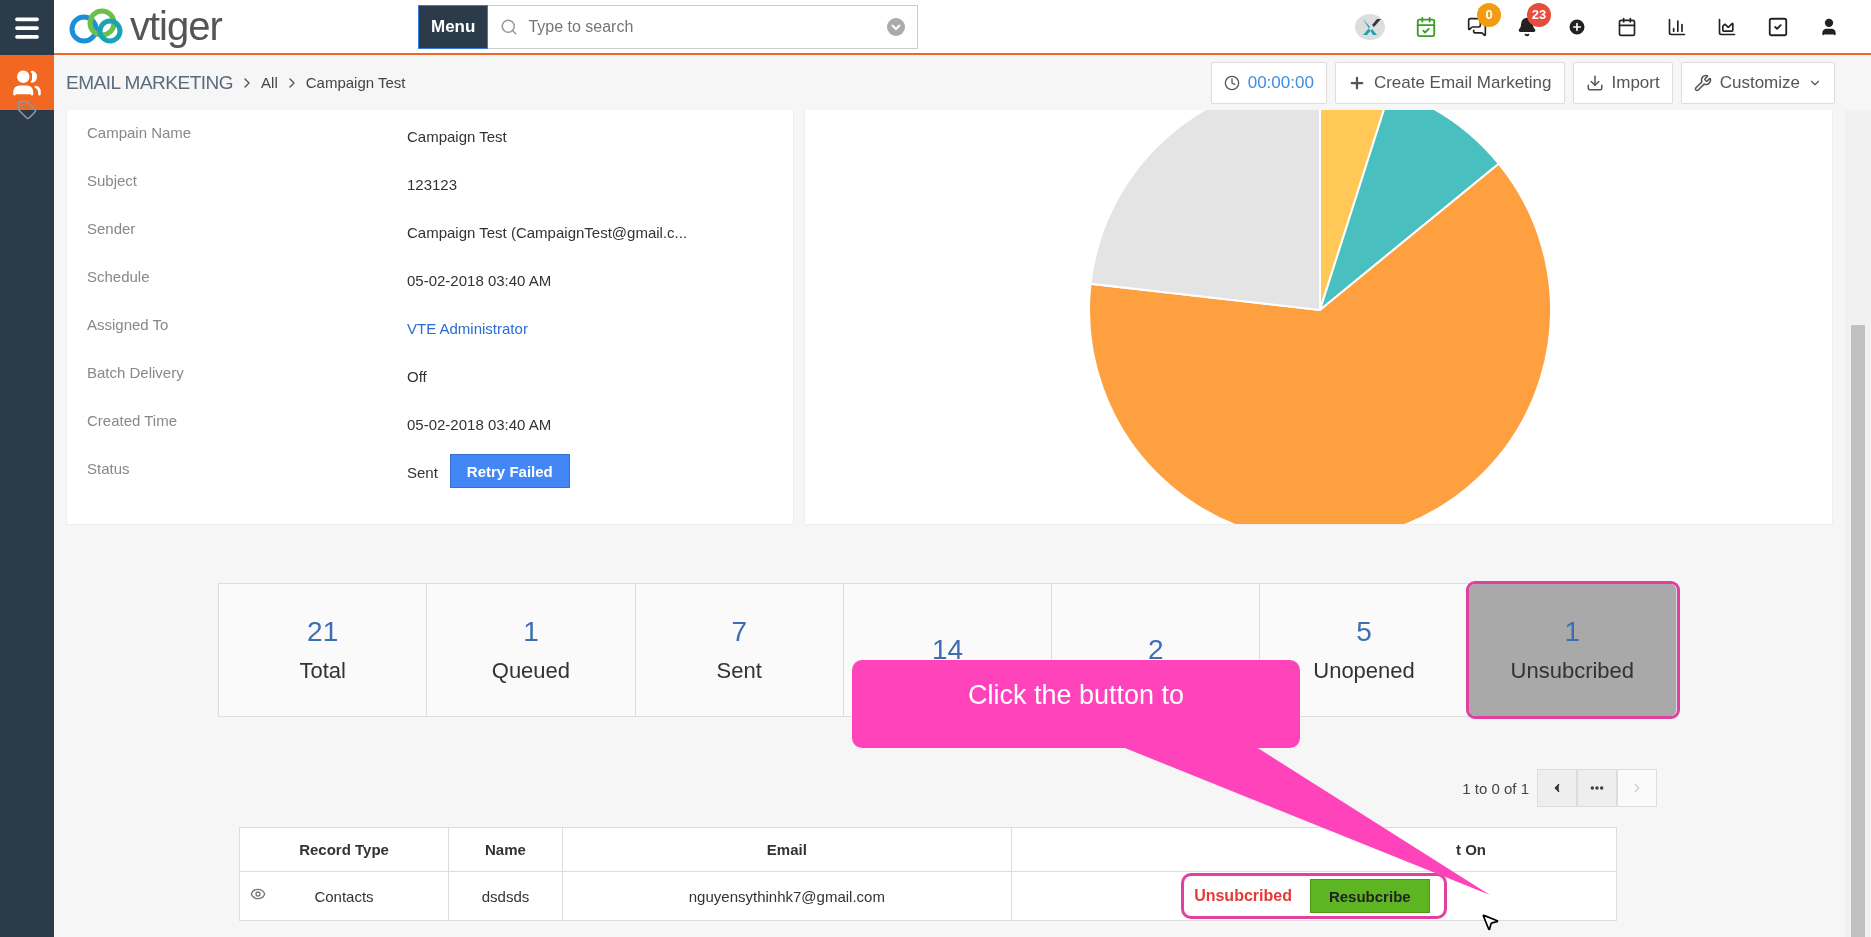 Image resolution: width=1871 pixels, height=937 pixels. I want to click on field-label: Status, so click(109, 469).